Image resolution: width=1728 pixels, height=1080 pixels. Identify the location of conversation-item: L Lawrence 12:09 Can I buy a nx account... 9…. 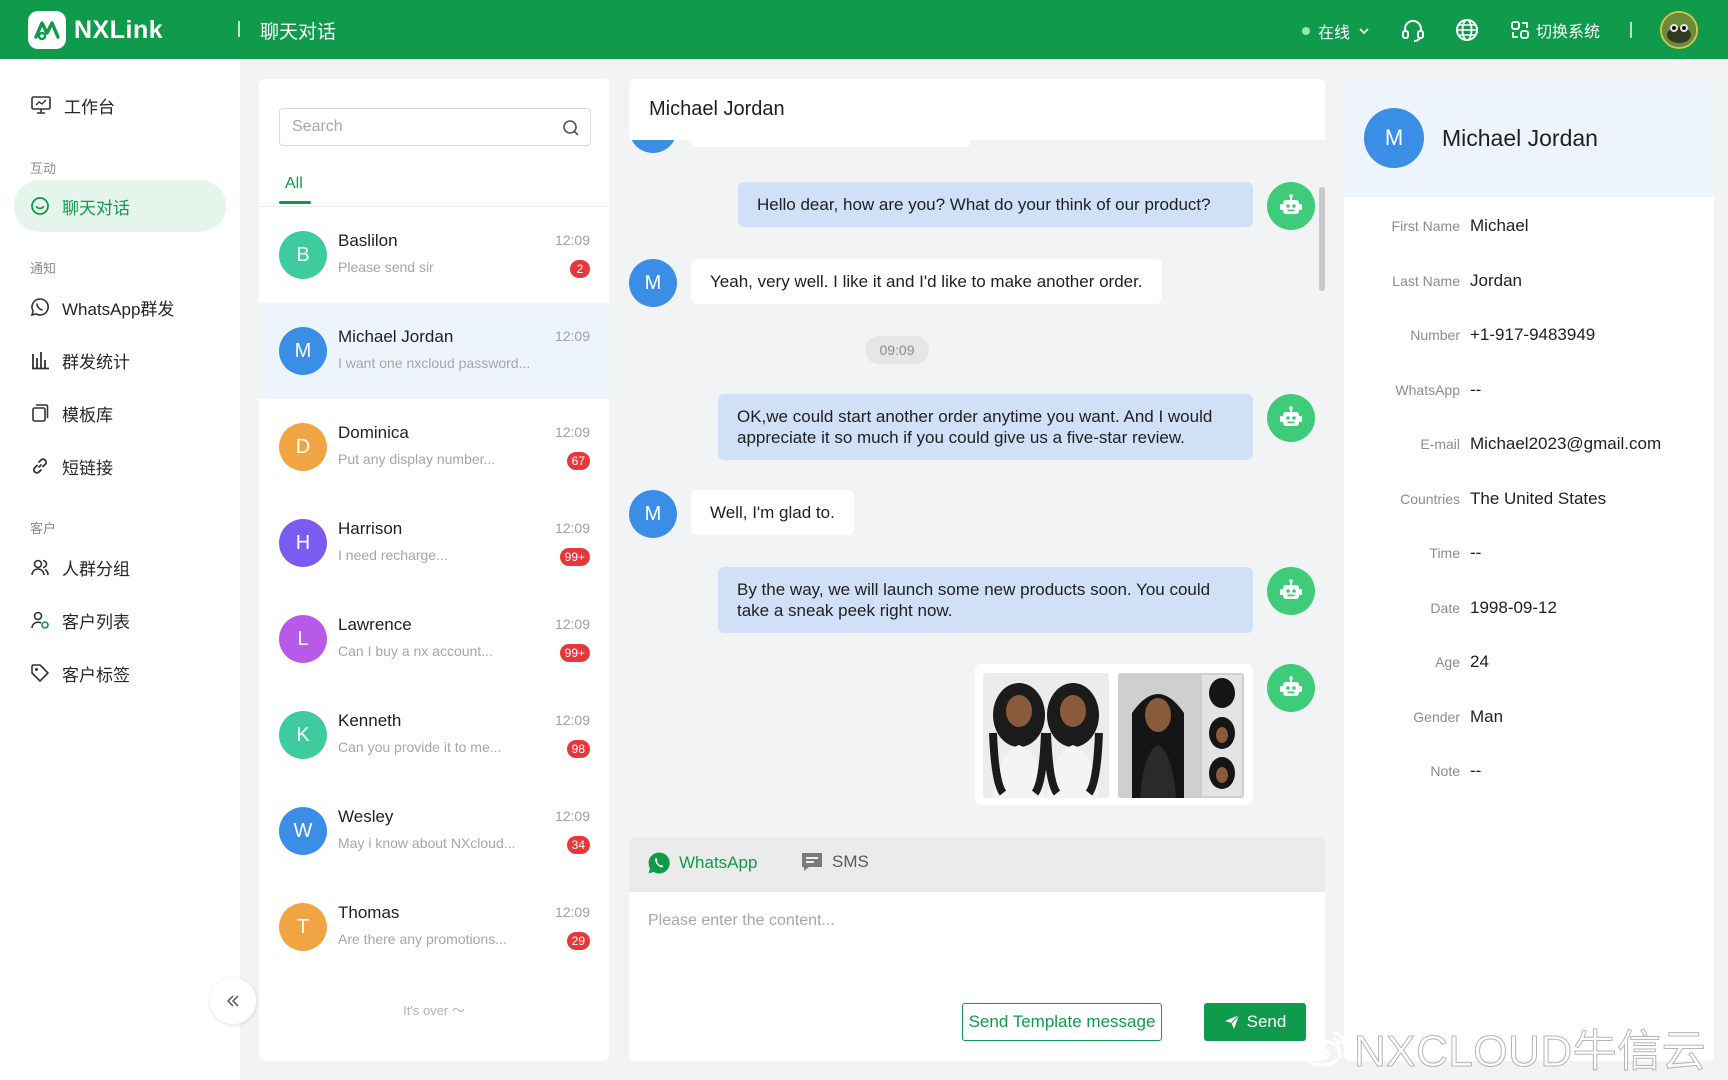
(434, 639).